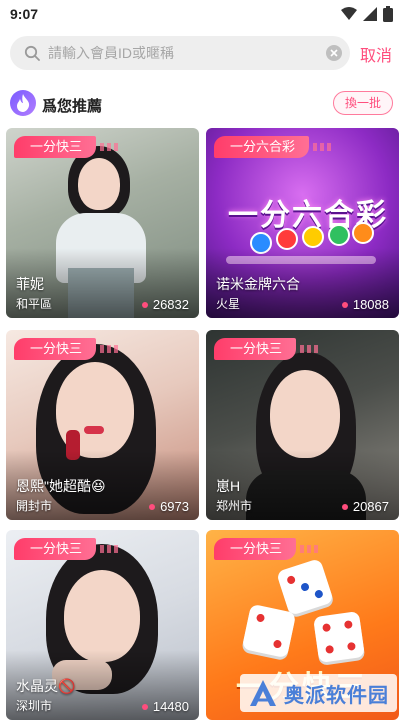 The height and width of the screenshot is (720, 405). I want to click on status-icons, so click(367, 14).